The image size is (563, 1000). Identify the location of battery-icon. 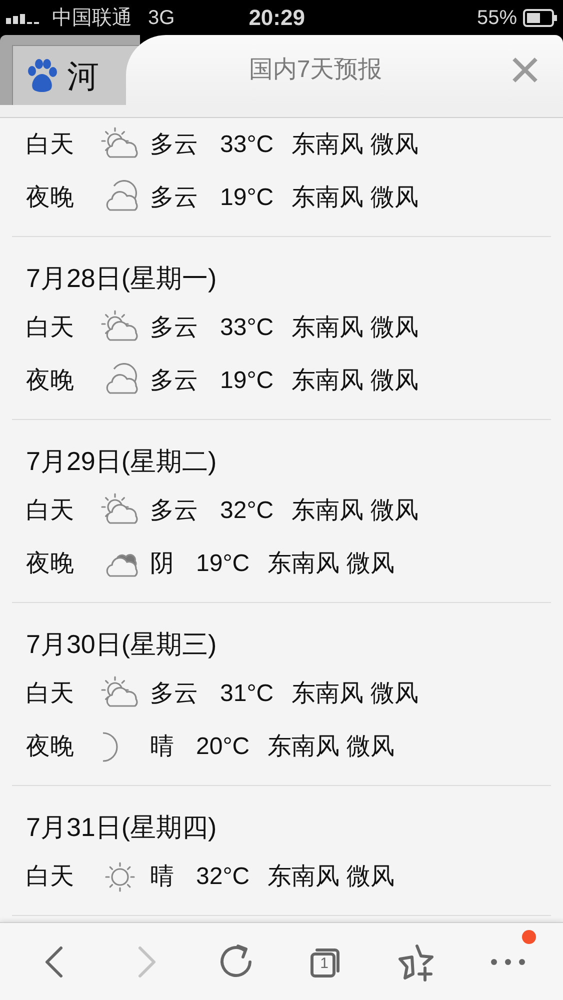
(540, 17).